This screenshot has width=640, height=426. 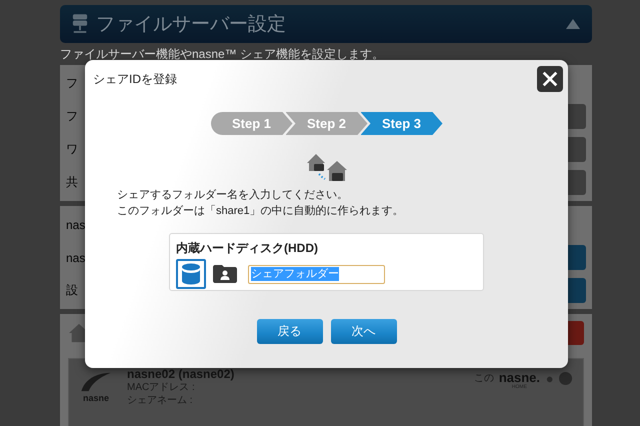 I want to click on dialog-title: シェアIDを登録, so click(x=135, y=79).